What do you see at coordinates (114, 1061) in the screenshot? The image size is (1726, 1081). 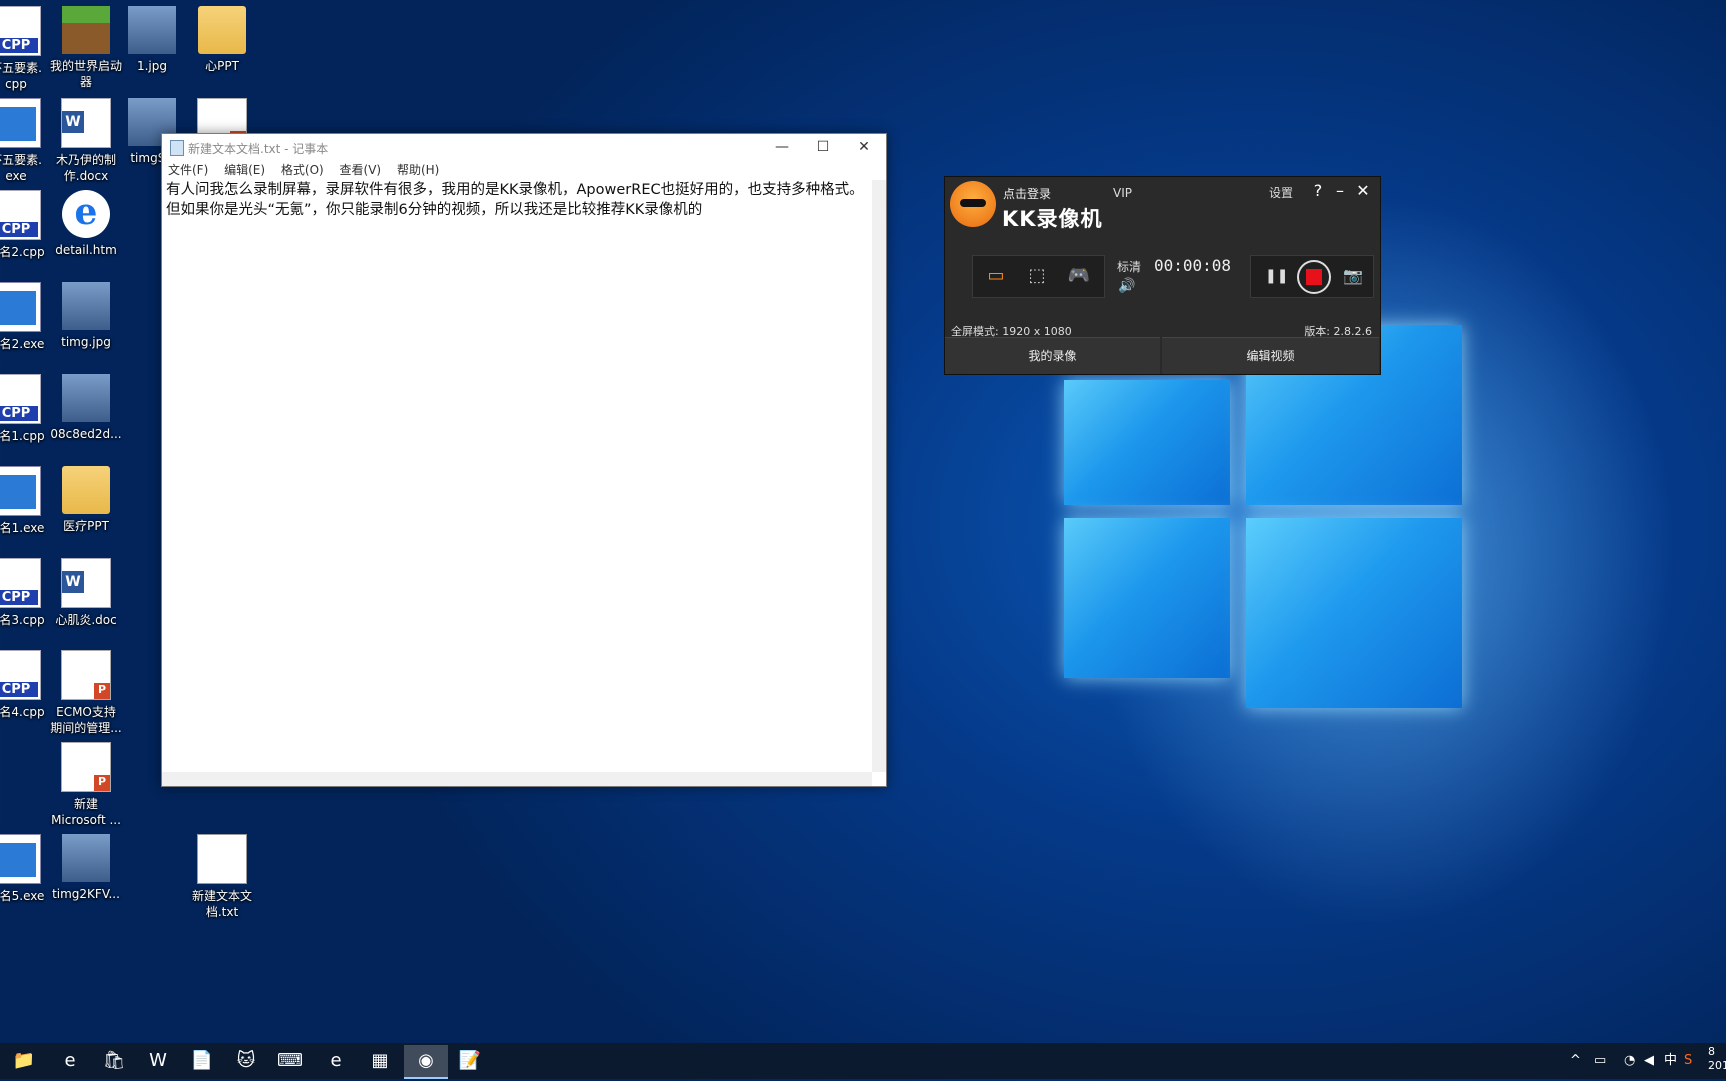 I see `store-icon: 🛍` at bounding box center [114, 1061].